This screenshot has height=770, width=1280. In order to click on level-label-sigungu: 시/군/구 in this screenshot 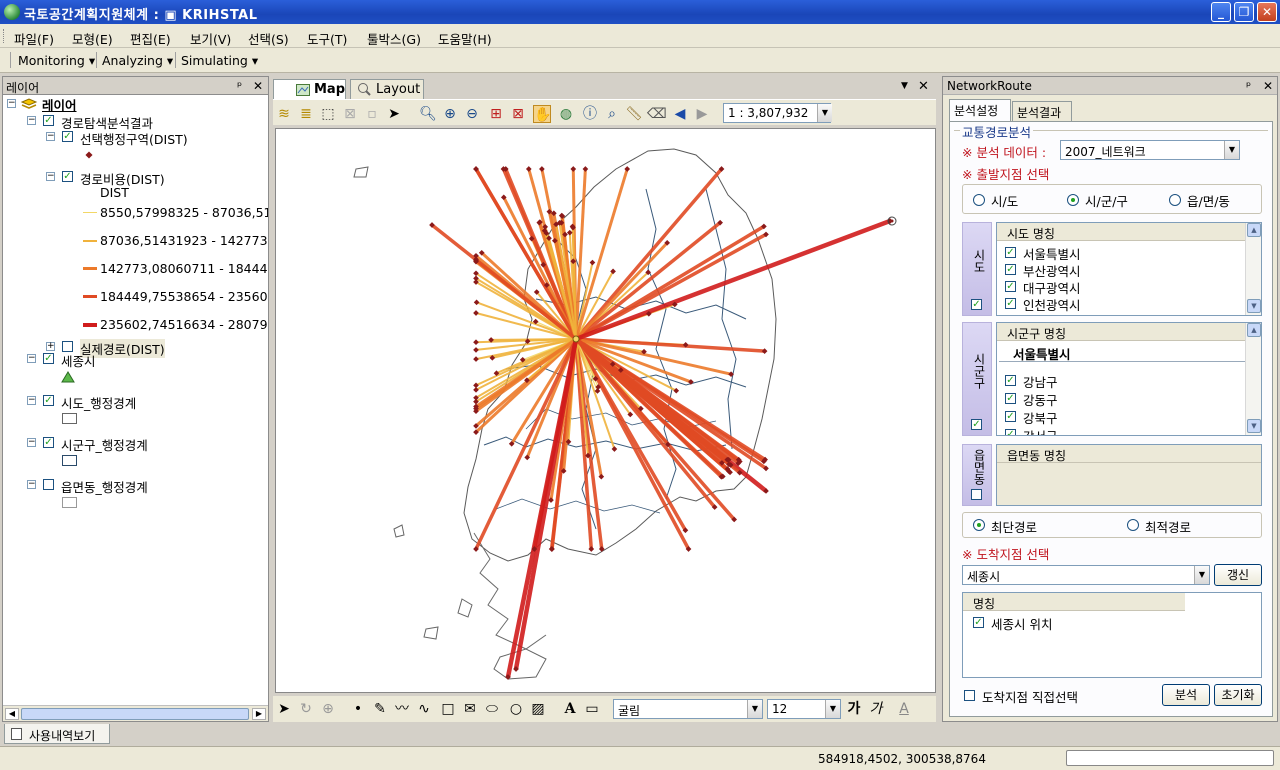, I will do `click(1106, 200)`.